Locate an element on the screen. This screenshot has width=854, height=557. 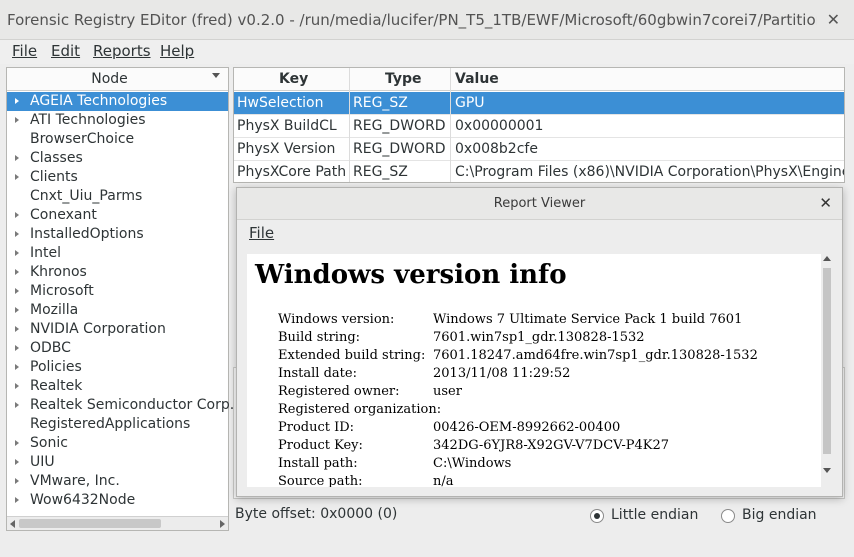
column-value: Value is located at coordinates (477, 79).